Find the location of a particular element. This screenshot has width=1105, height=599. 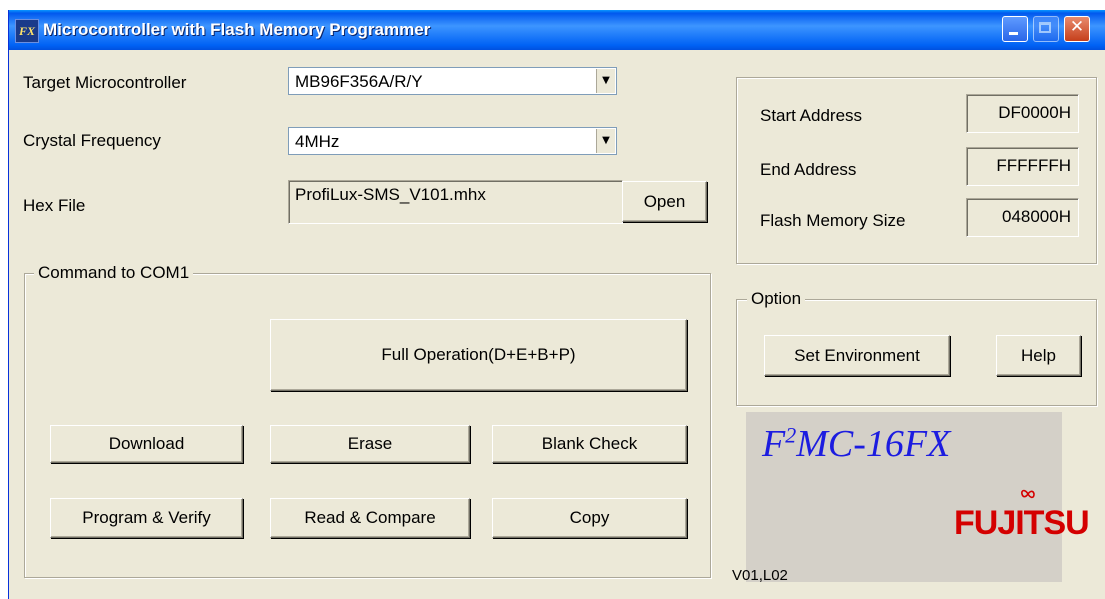

flash-memory-size-label: Flash Memory Size is located at coordinates (833, 220).